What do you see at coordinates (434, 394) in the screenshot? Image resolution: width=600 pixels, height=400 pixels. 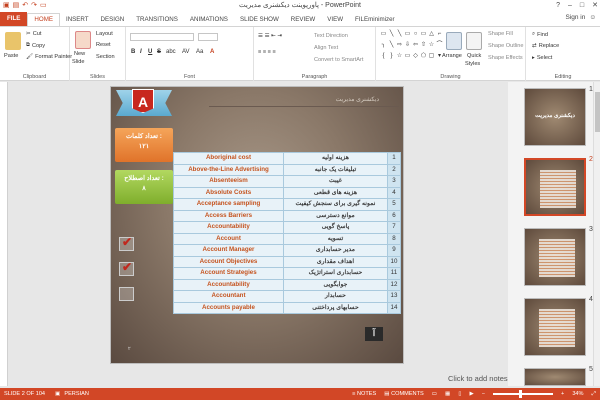 I see `normal-view-icon: ▭` at bounding box center [434, 394].